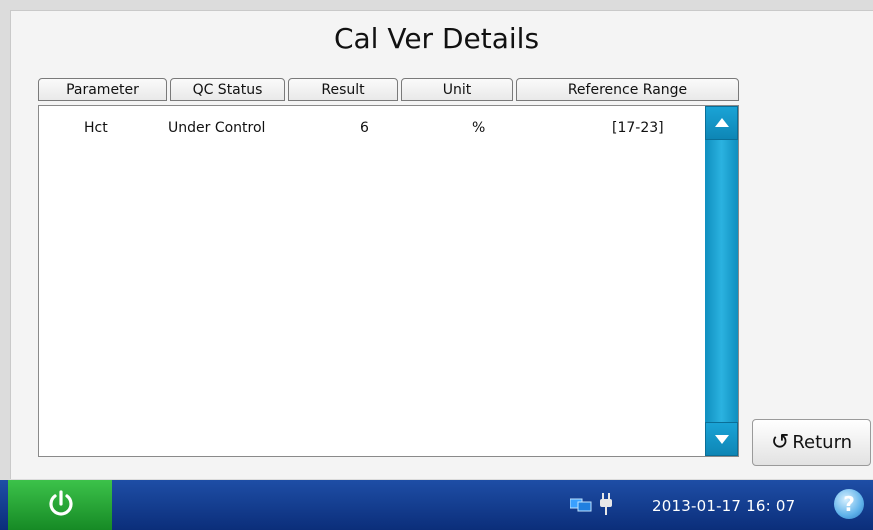 Image resolution: width=873 pixels, height=530 pixels. I want to click on cell-reference-range: [17-23], so click(638, 128).